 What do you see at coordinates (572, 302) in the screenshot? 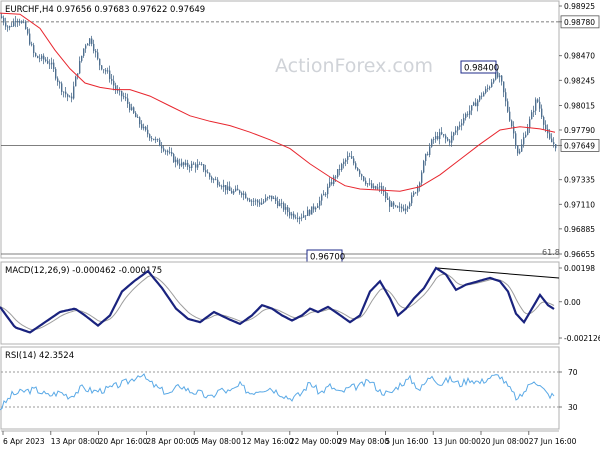
I see `macd-tick-label: 0.00` at bounding box center [572, 302].